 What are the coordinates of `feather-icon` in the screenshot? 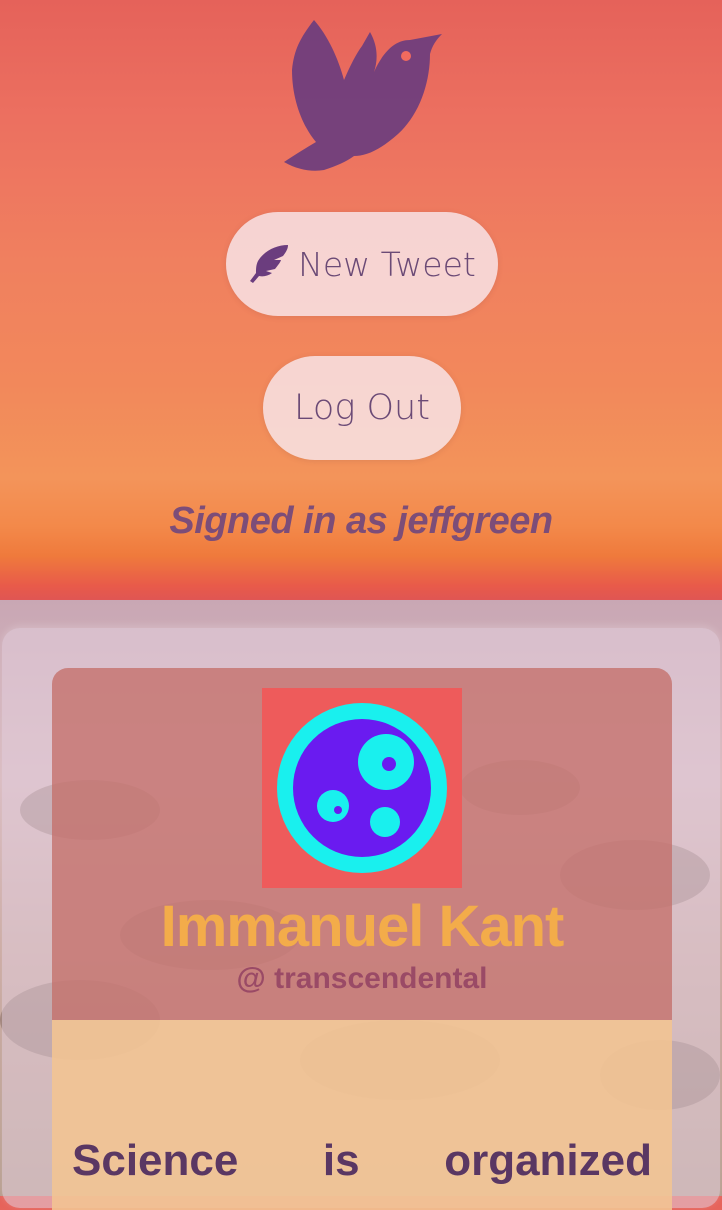 It's located at (269, 264).